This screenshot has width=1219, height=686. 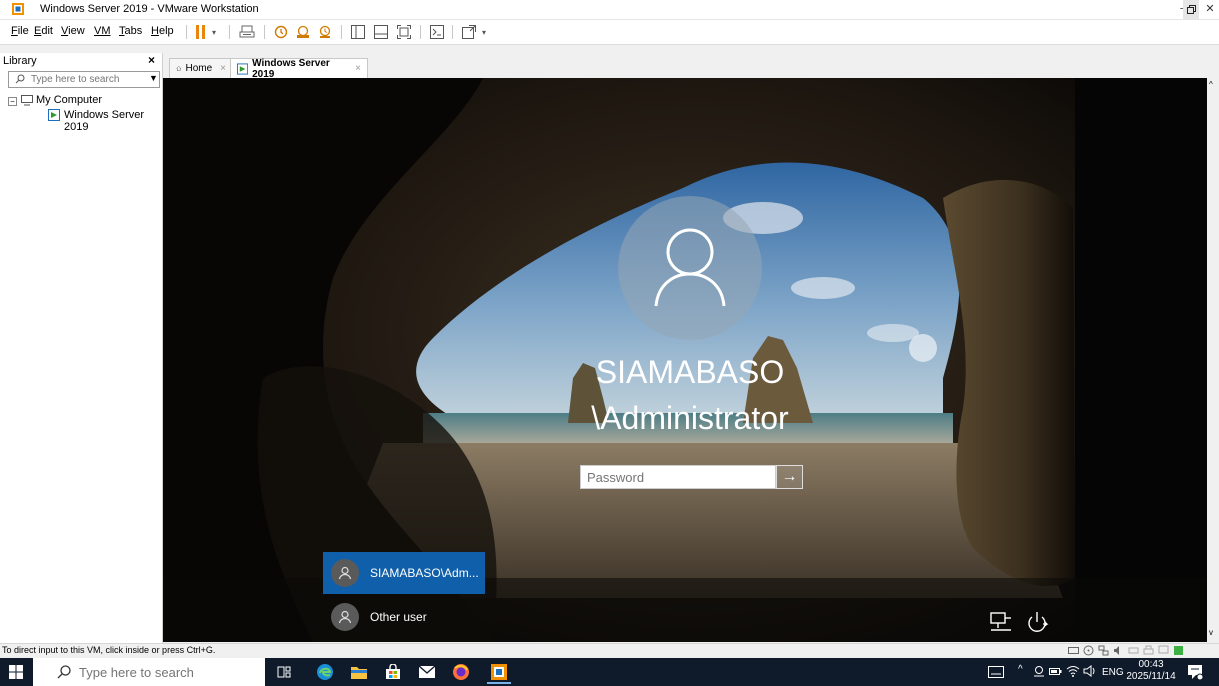 What do you see at coordinates (1055, 671) in the screenshot?
I see `battery-icon` at bounding box center [1055, 671].